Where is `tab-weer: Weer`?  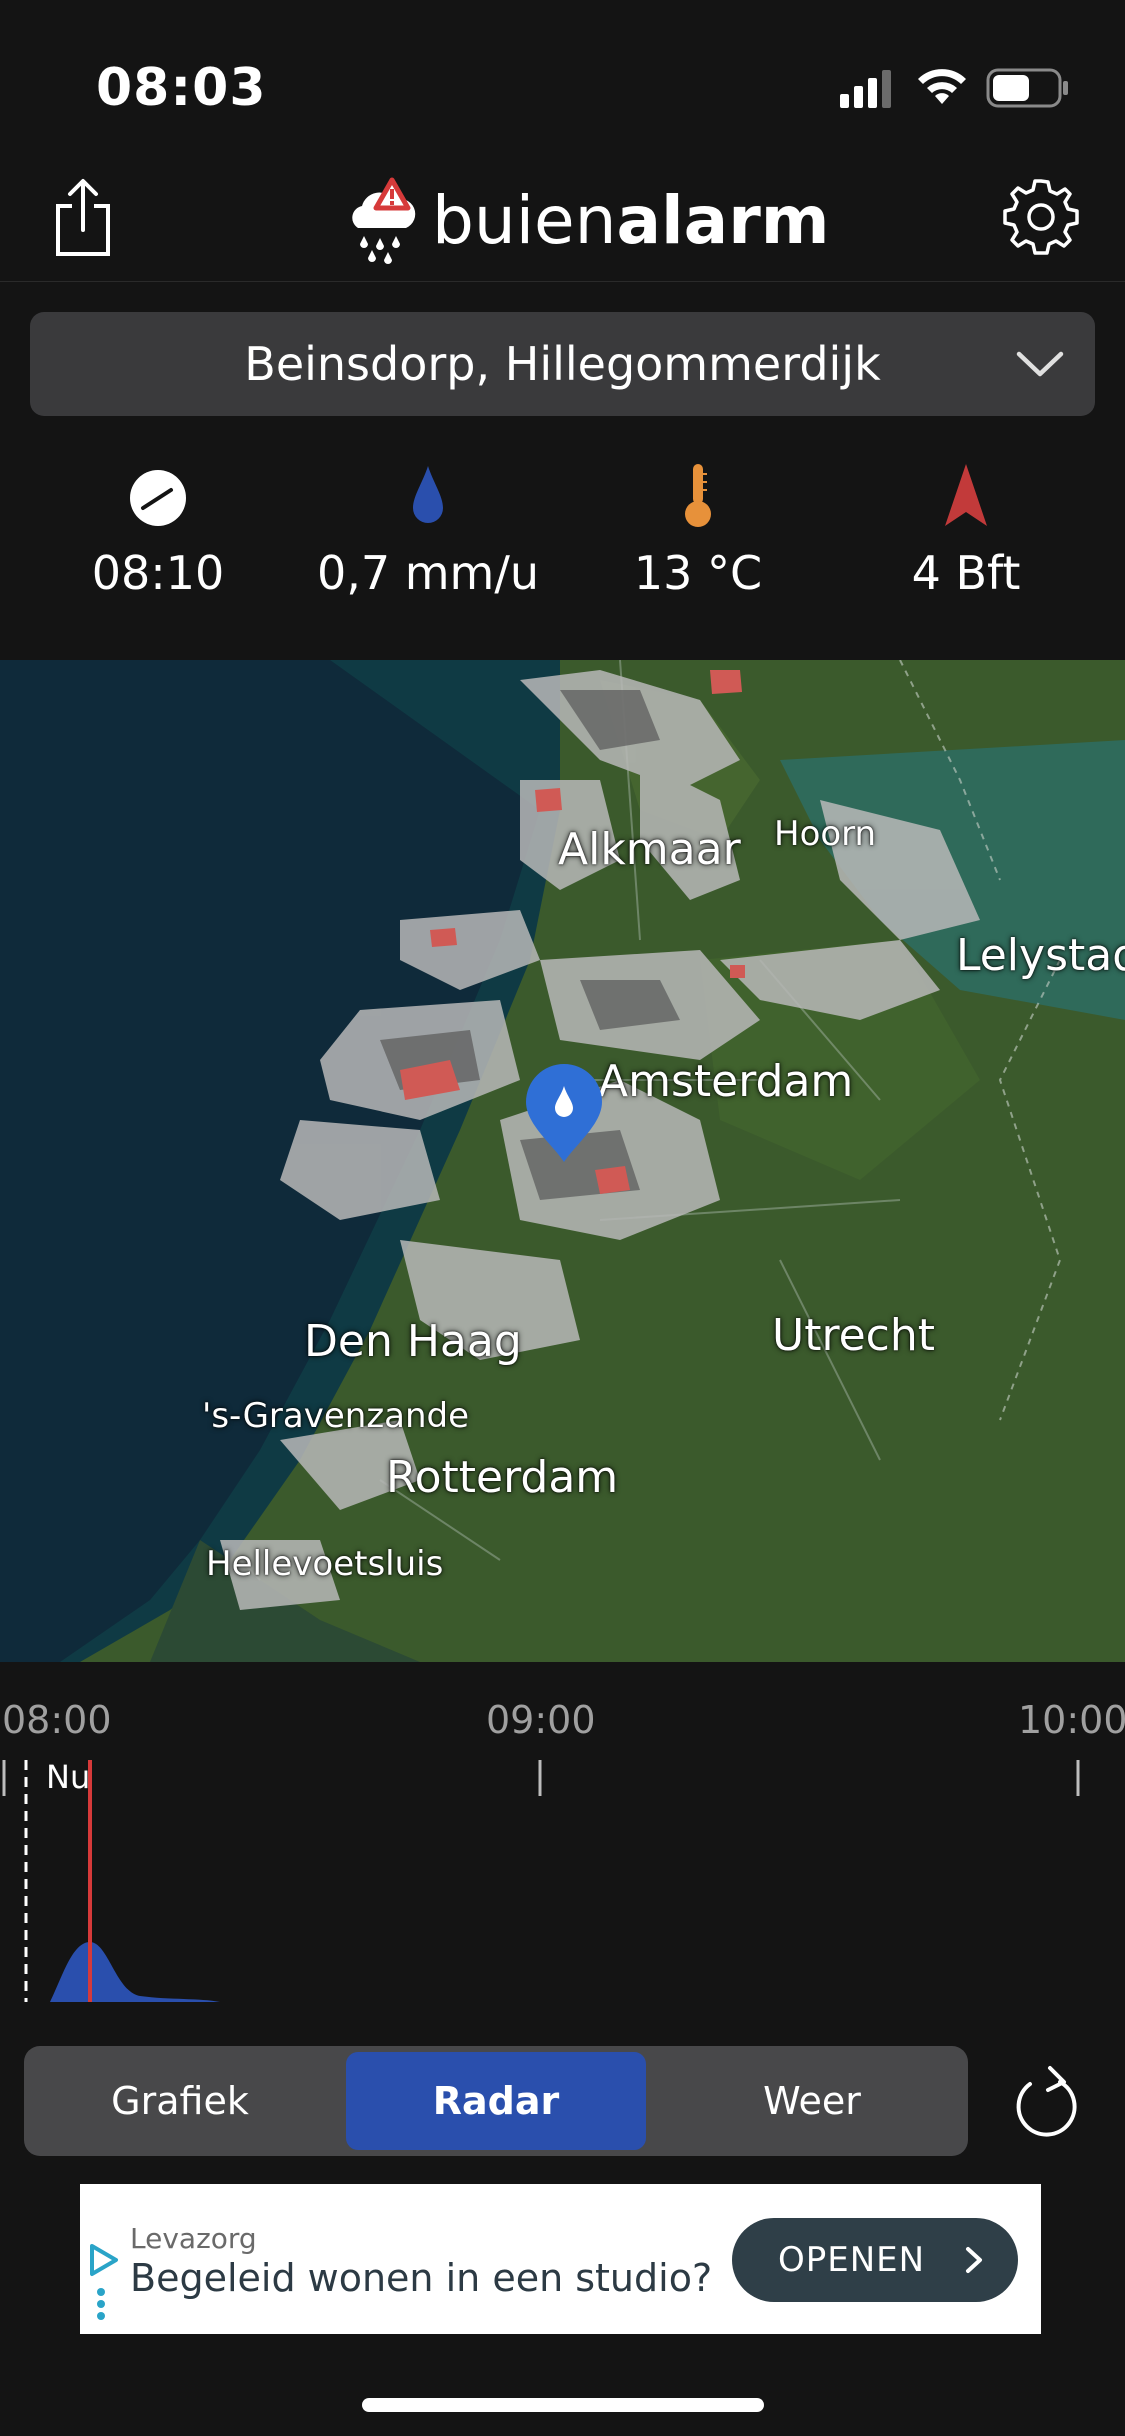 tab-weer: Weer is located at coordinates (812, 2101).